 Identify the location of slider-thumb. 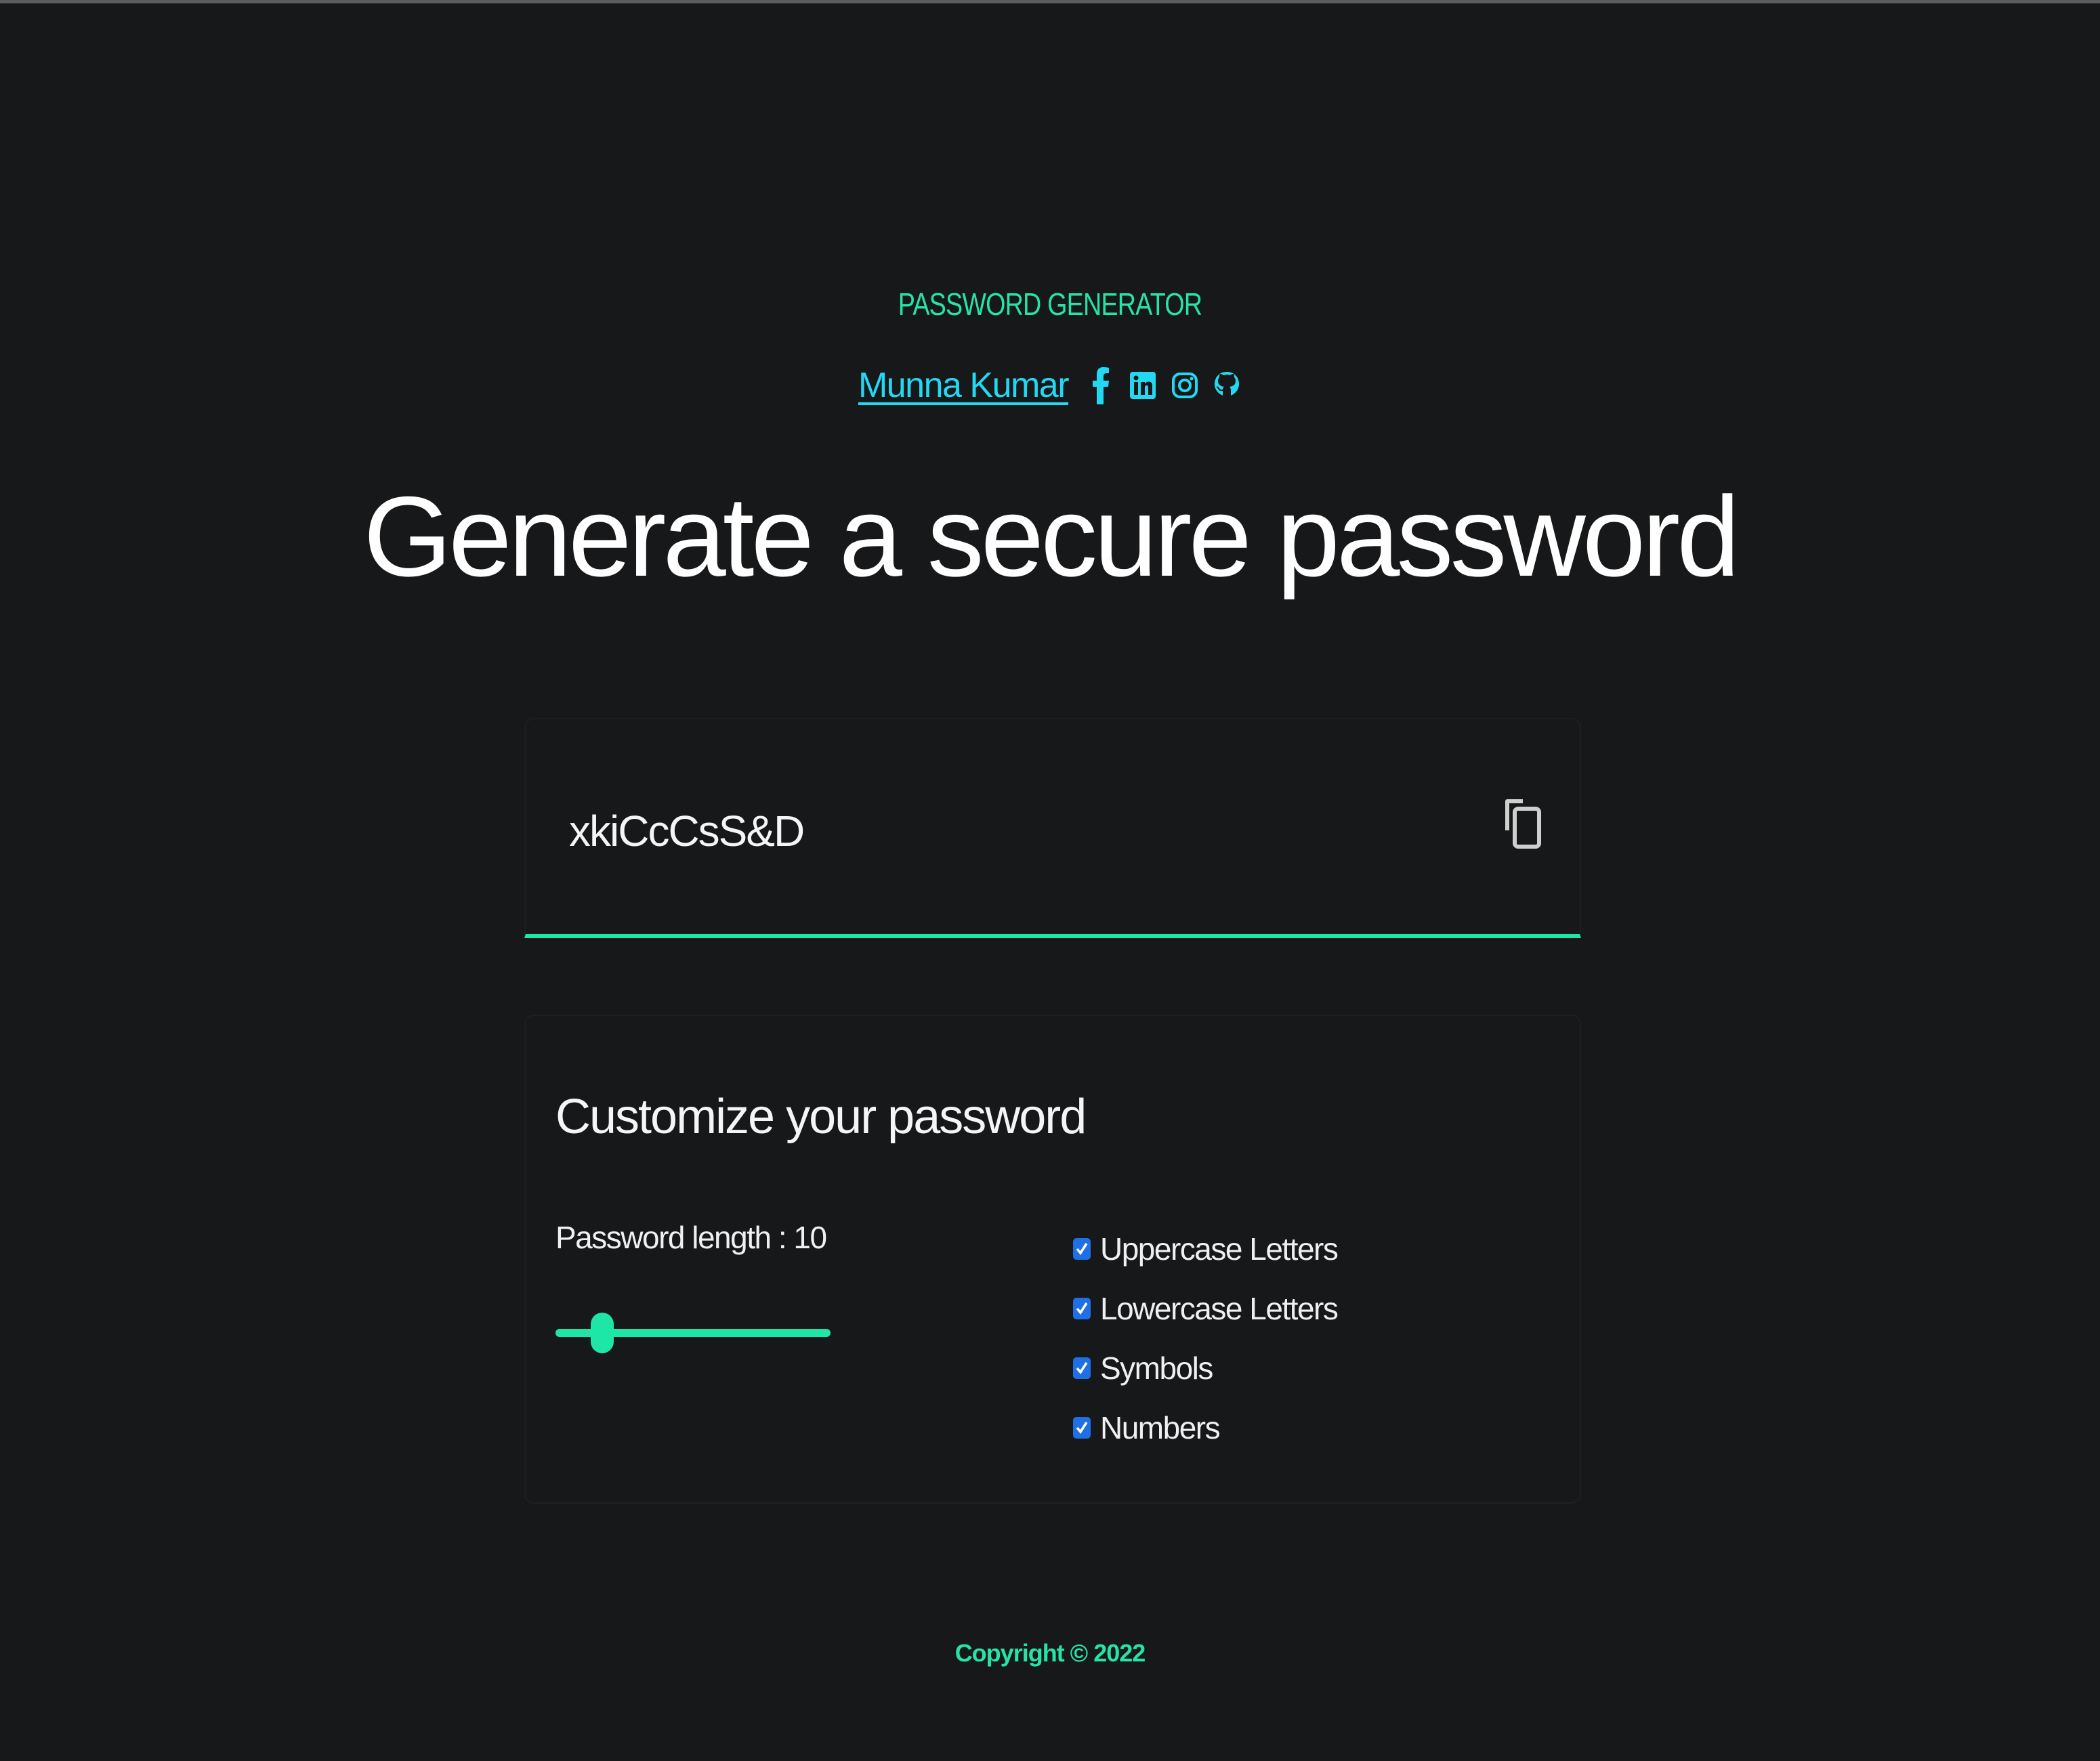
(602, 1333).